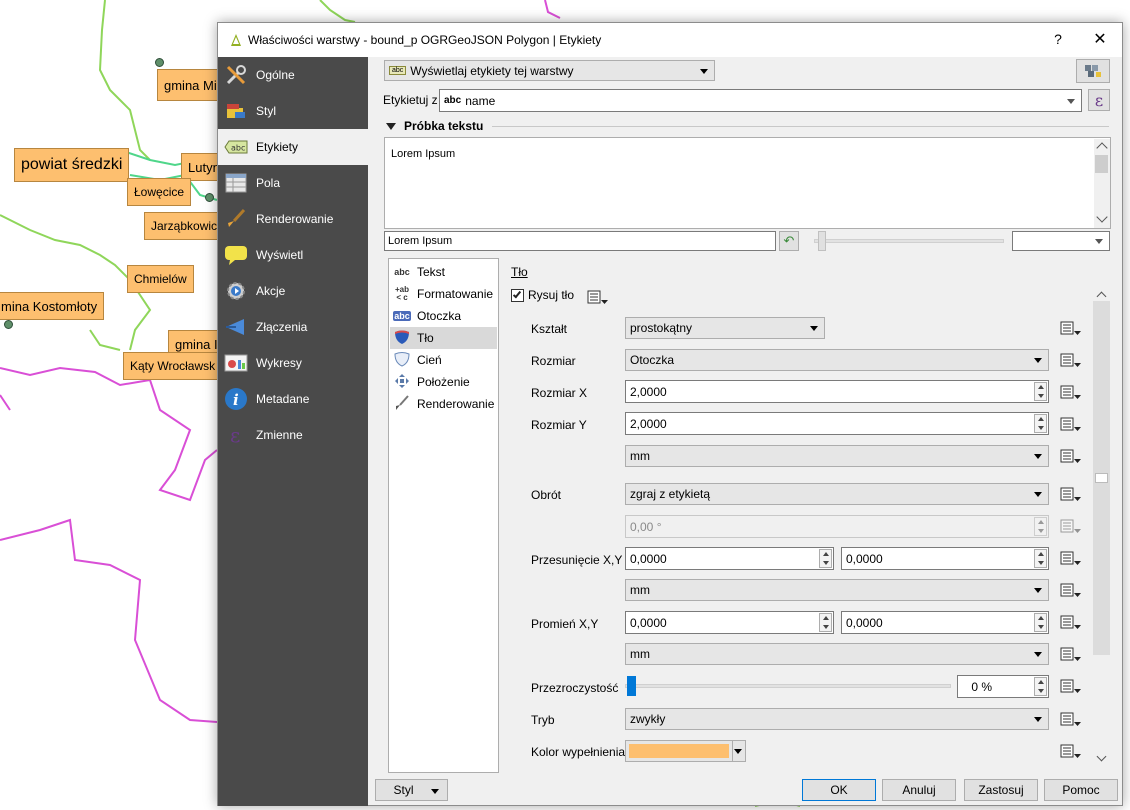 The height and width of the screenshot is (810, 1130). I want to click on cancel-button: Anuluj, so click(919, 790).